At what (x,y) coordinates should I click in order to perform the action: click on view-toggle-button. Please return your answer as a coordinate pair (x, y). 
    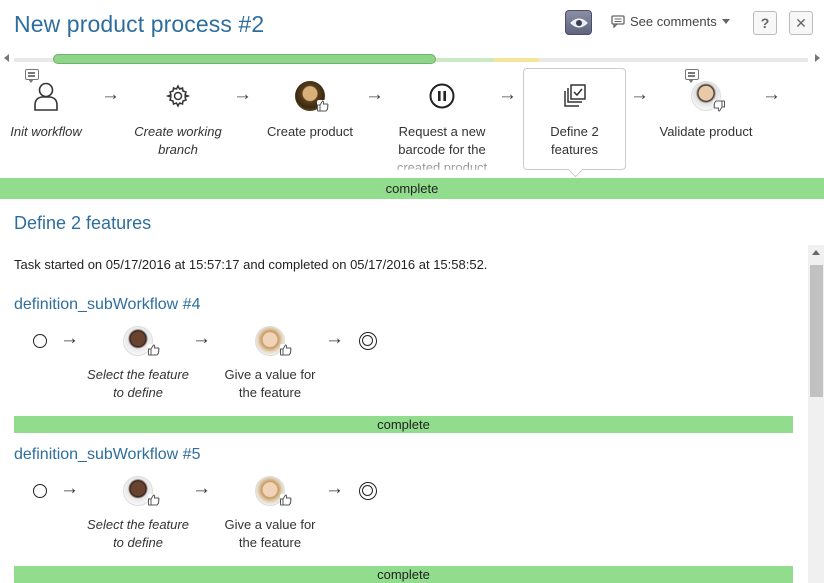
    Looking at the image, I should click on (578, 22).